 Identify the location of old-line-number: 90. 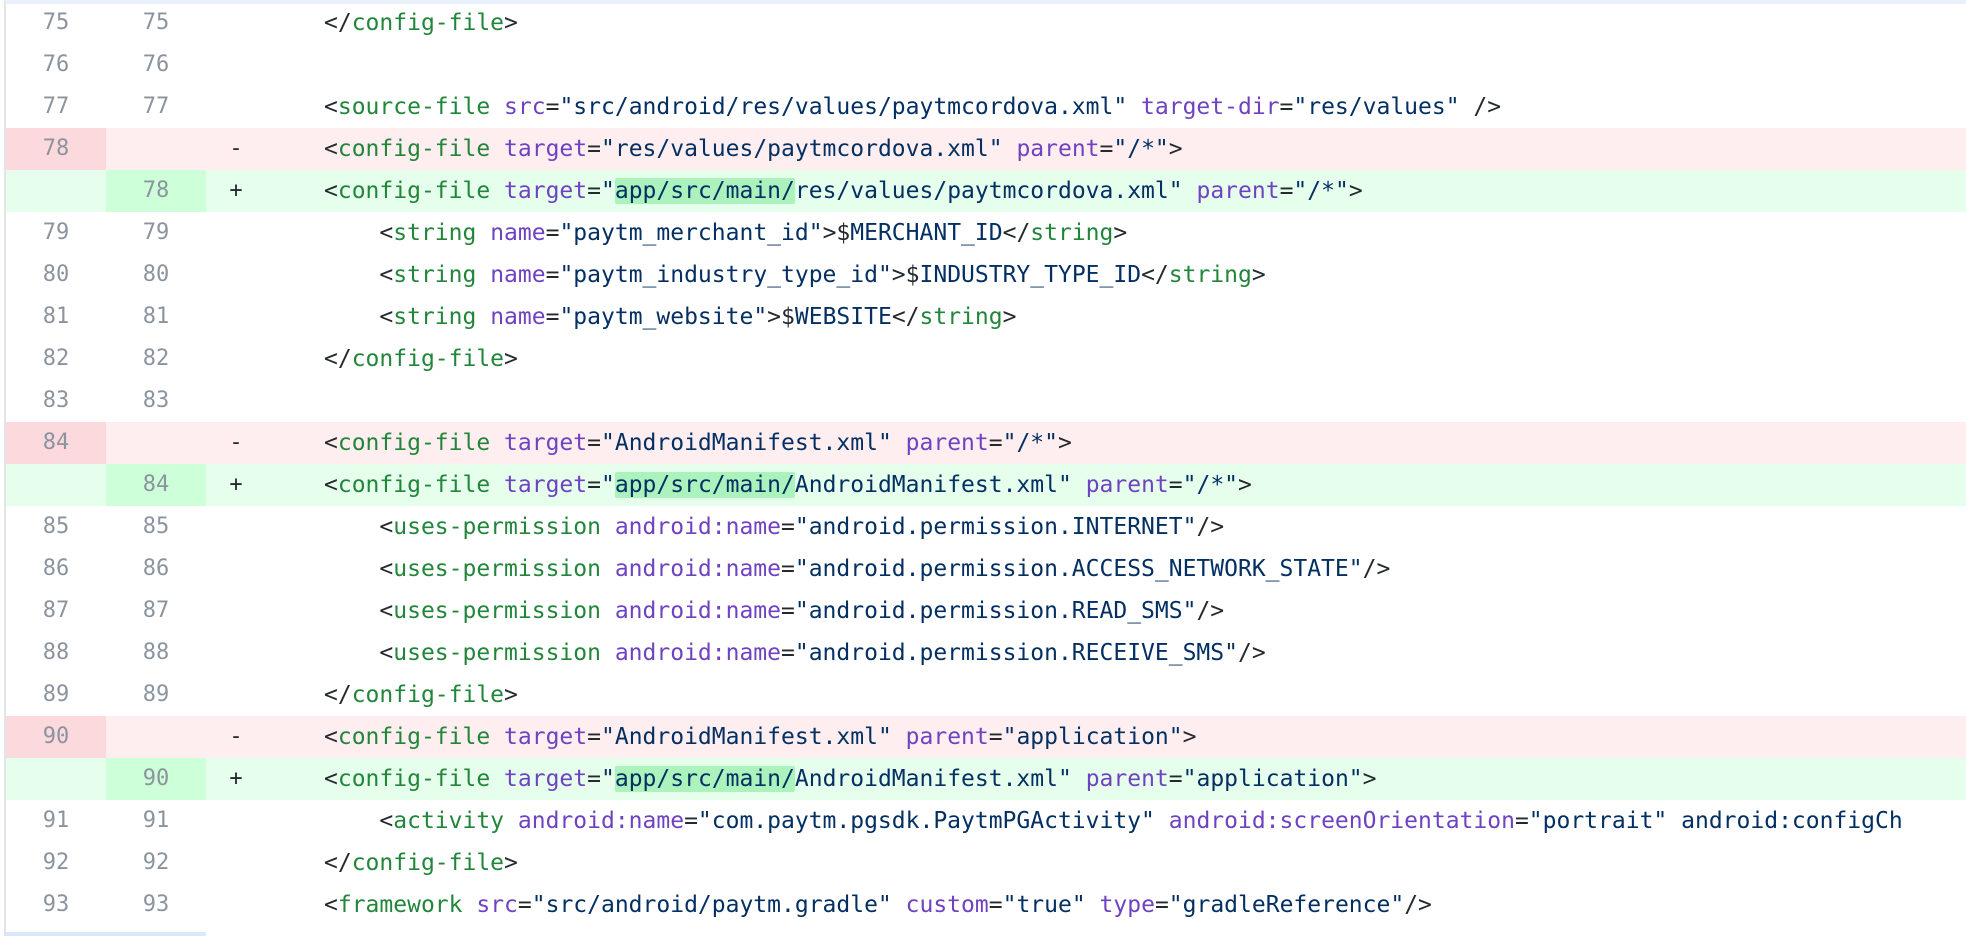
(56, 737).